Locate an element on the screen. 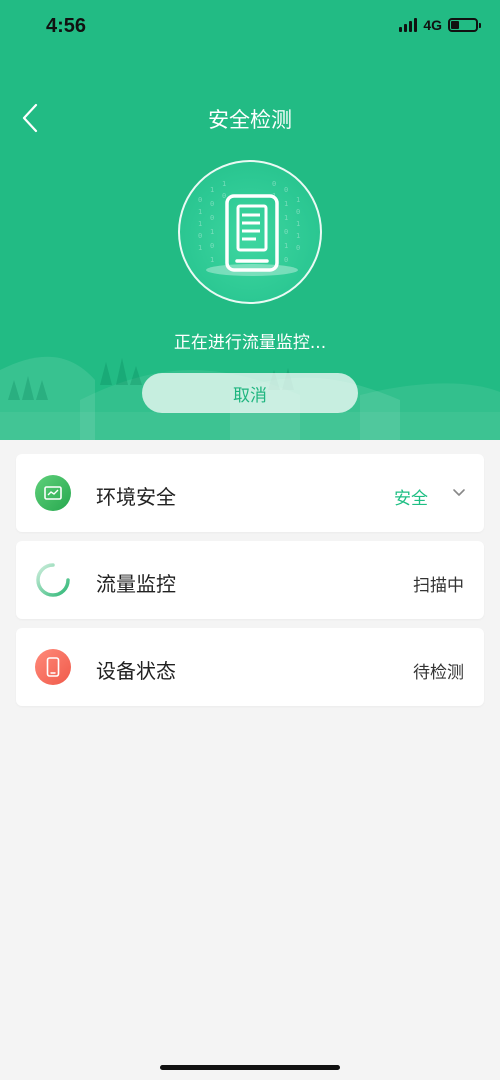 This screenshot has height=1080, width=500. home-indicator is located at coordinates (250, 1067).